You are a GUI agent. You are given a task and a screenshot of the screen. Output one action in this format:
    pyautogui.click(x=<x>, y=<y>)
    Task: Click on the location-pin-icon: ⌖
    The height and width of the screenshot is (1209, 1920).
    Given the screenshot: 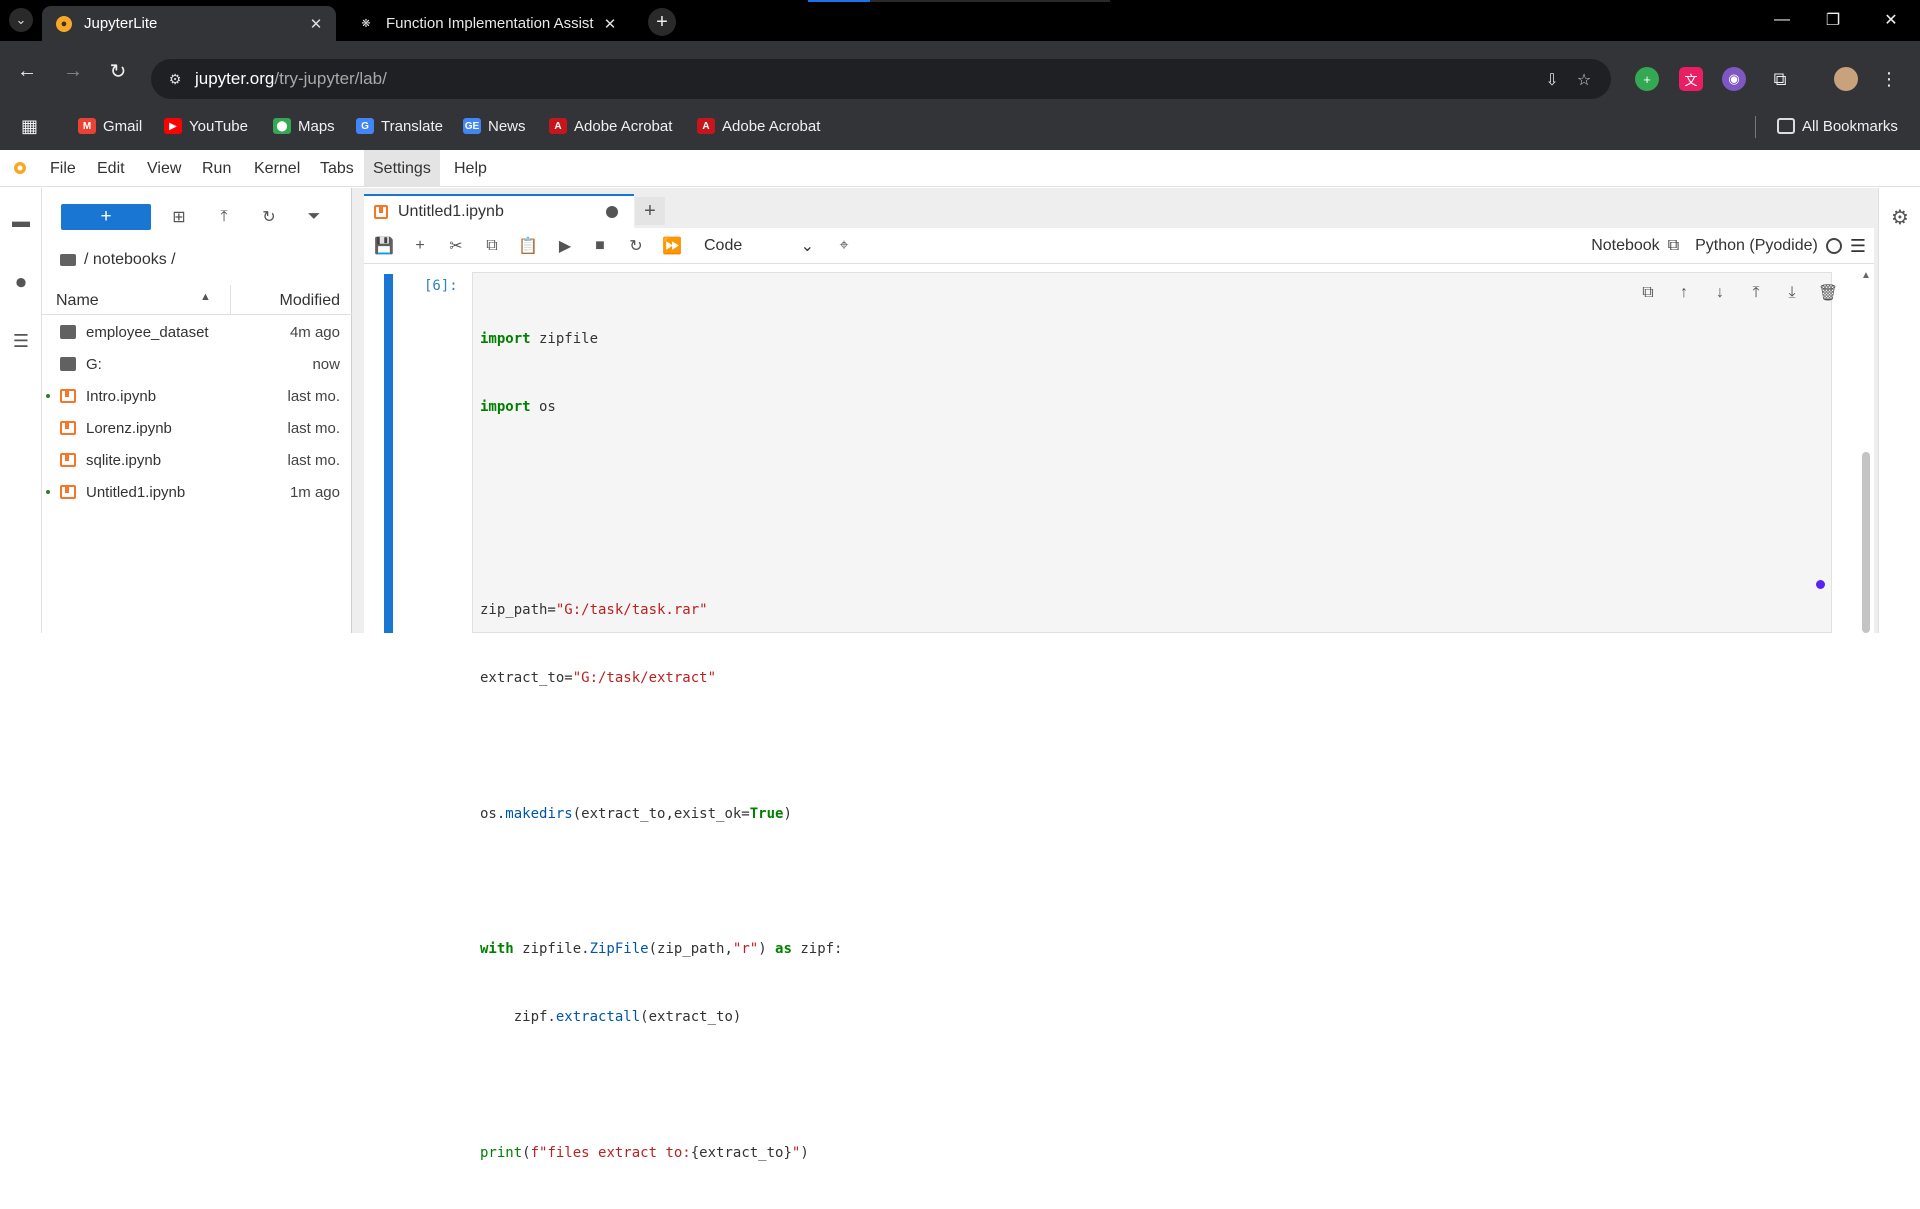 What is the action you would take?
    pyautogui.click(x=844, y=246)
    